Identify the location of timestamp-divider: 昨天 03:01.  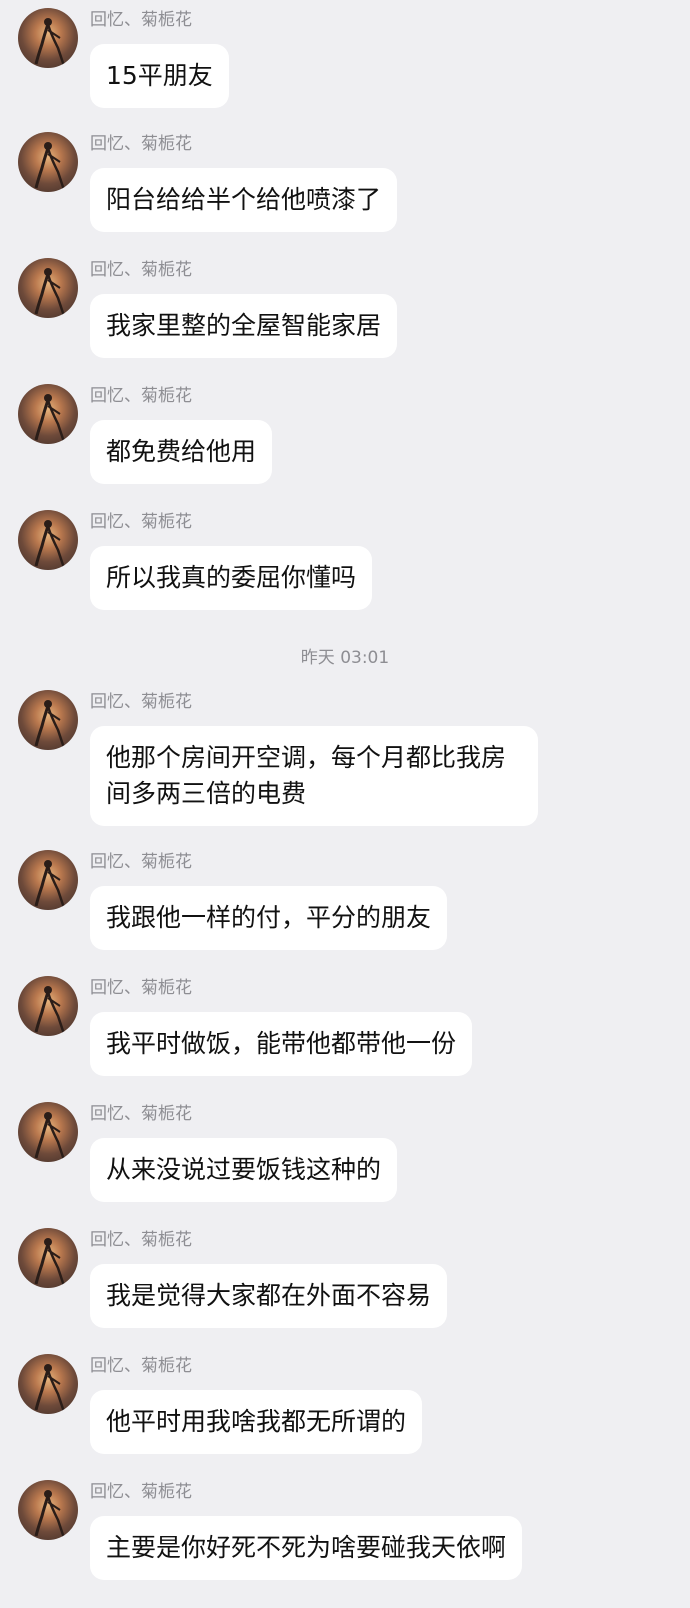
(345, 658).